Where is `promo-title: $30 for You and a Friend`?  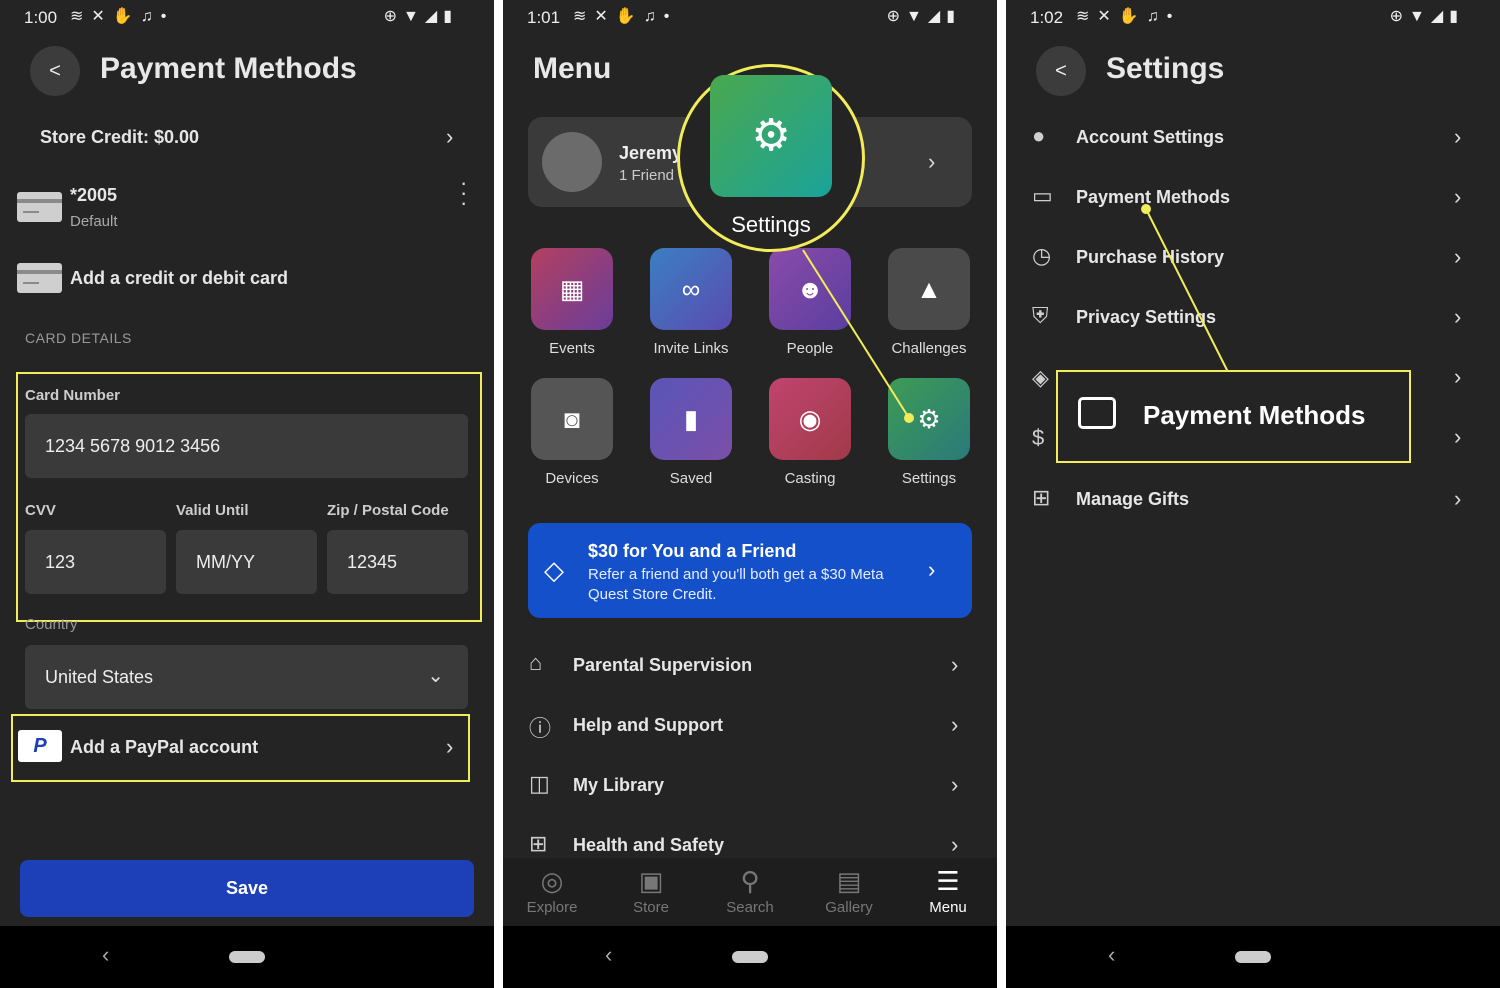 promo-title: $30 for You and a Friend is located at coordinates (692, 551).